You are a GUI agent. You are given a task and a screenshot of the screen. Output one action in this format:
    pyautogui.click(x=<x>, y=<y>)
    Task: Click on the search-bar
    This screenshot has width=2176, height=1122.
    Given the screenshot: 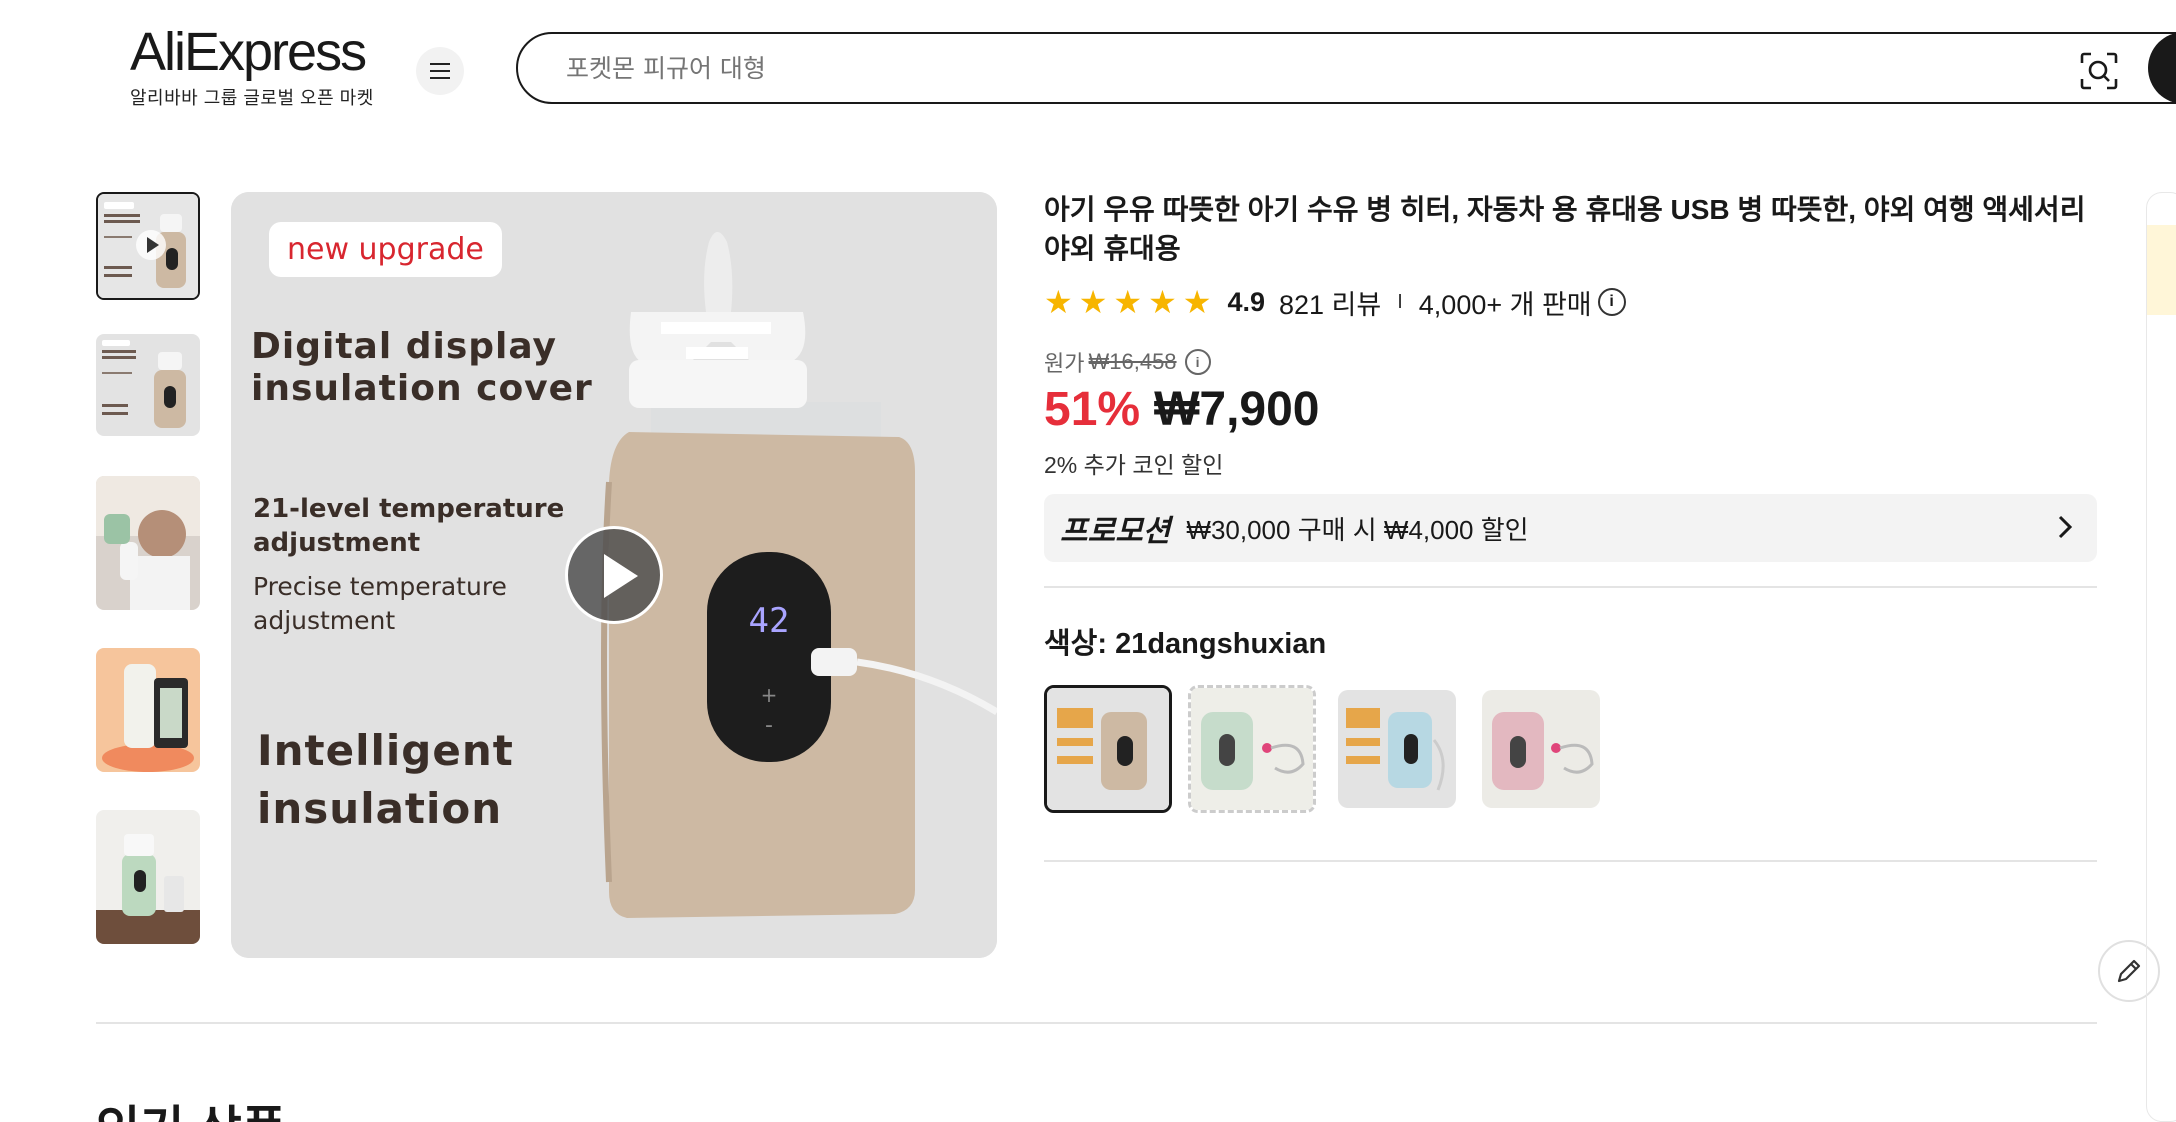 What is the action you would take?
    pyautogui.click(x=1346, y=68)
    